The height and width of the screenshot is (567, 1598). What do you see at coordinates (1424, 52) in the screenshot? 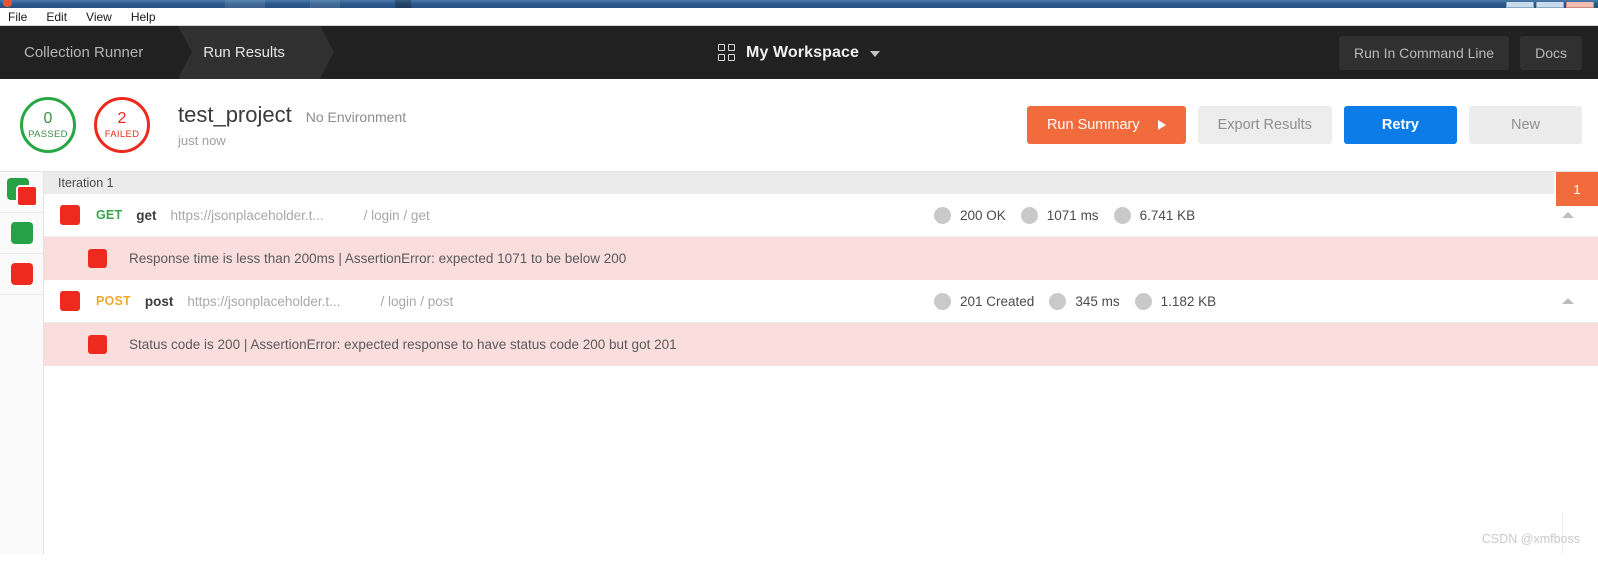
I see `run-in-command-line-button: Run In Command Line` at bounding box center [1424, 52].